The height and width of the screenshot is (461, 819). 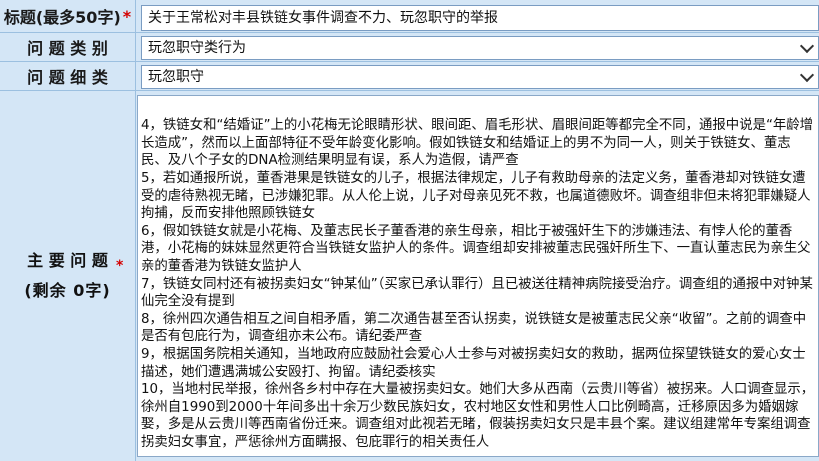 What do you see at coordinates (67, 260) in the screenshot?
I see `issue-label-title: 主 要 问 题` at bounding box center [67, 260].